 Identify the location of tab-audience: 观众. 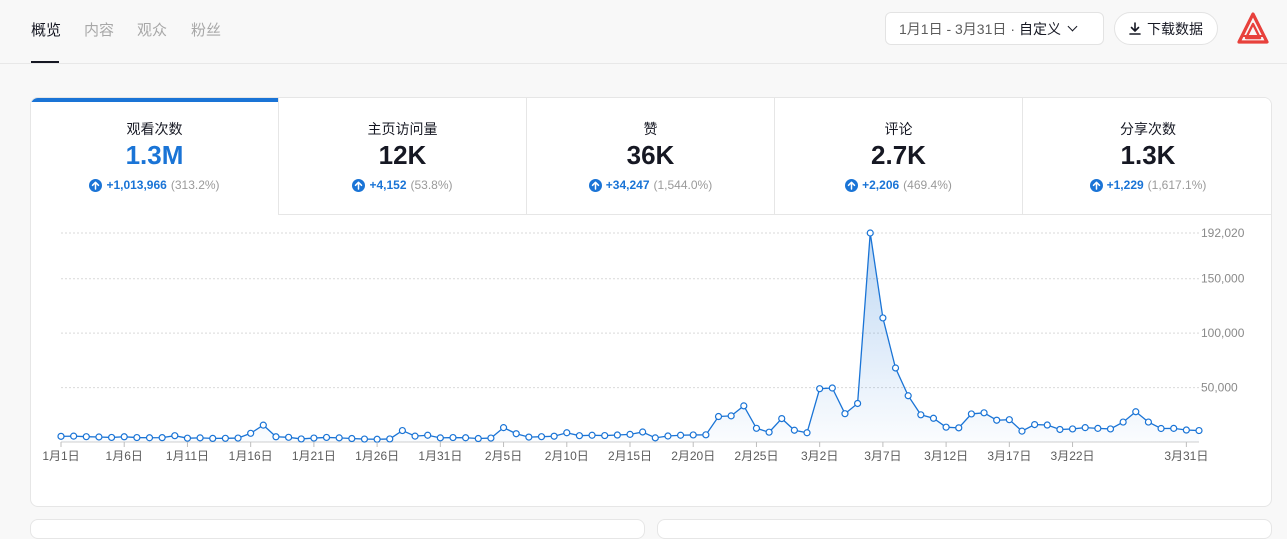
(152, 29).